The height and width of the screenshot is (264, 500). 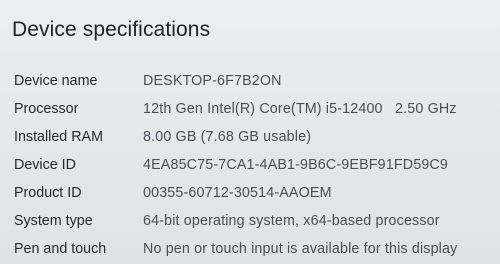 I want to click on spec-row-product-id: Product ID 00355-60712-30514-AAOEM, so click(x=257, y=193).